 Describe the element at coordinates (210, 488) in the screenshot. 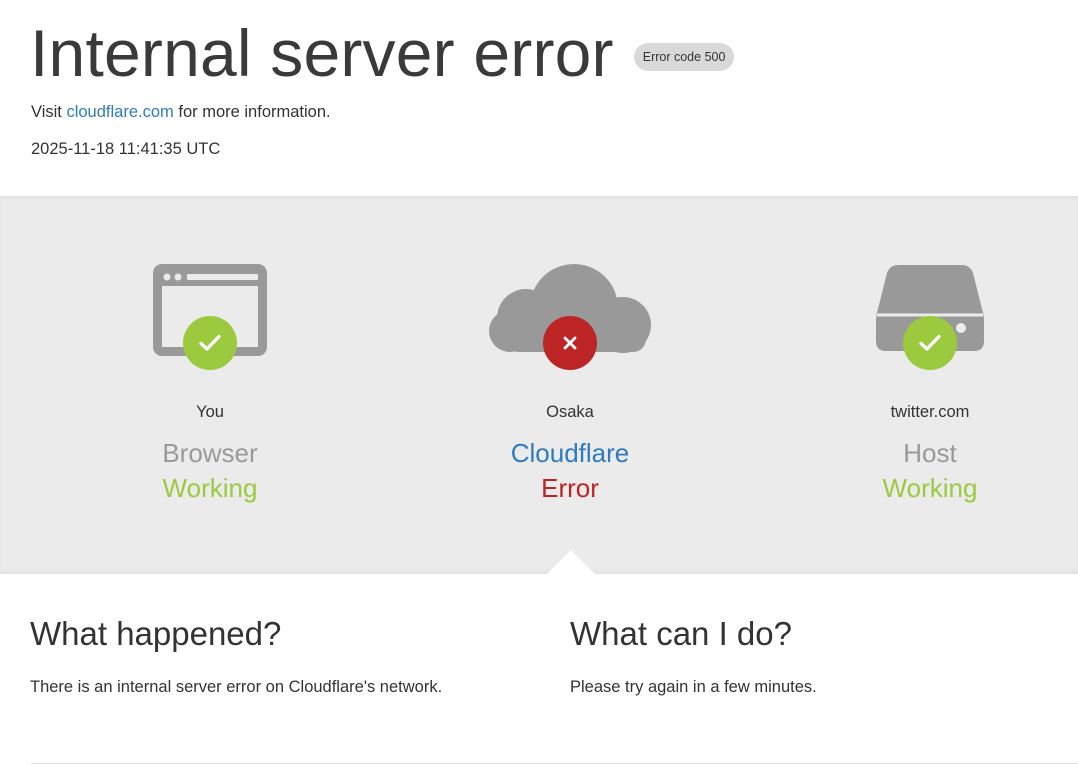

I see `browser-state: Working` at that location.